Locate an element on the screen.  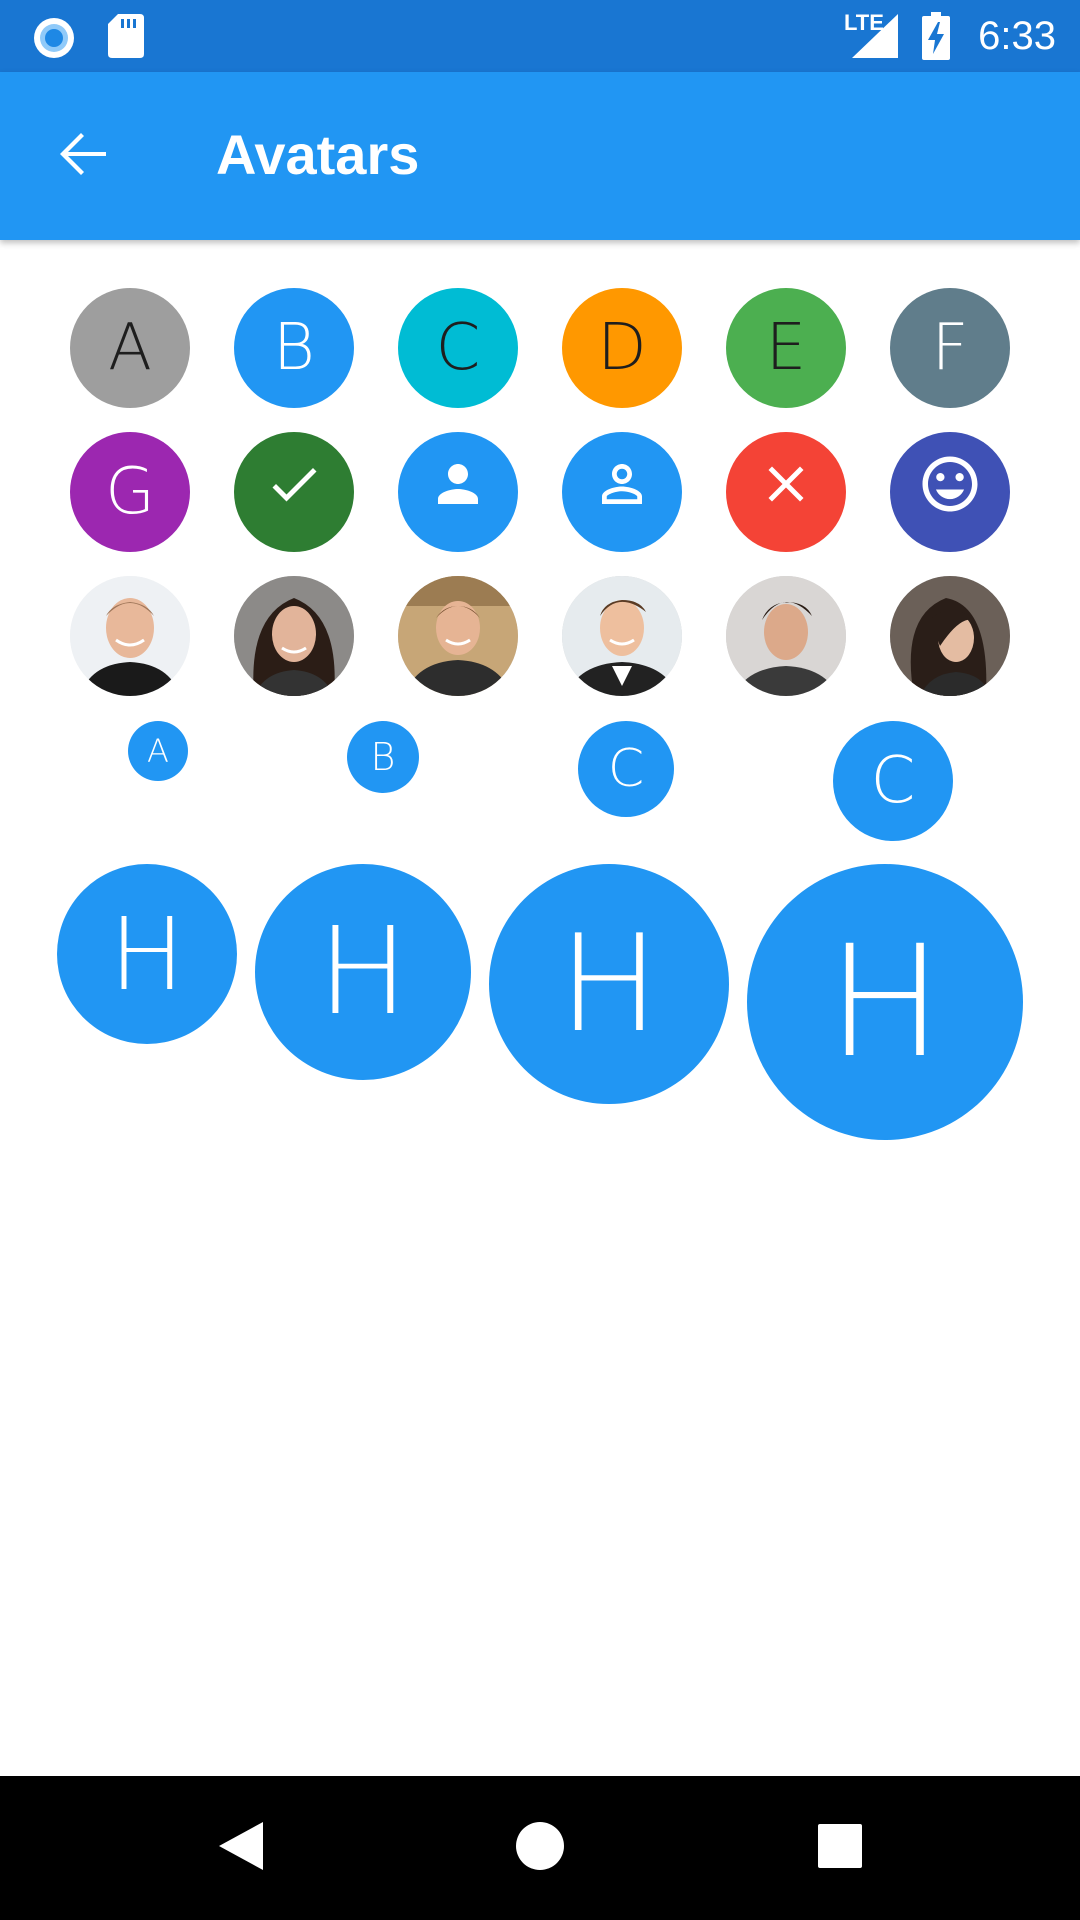
sd-card-icon is located at coordinates (126, 38).